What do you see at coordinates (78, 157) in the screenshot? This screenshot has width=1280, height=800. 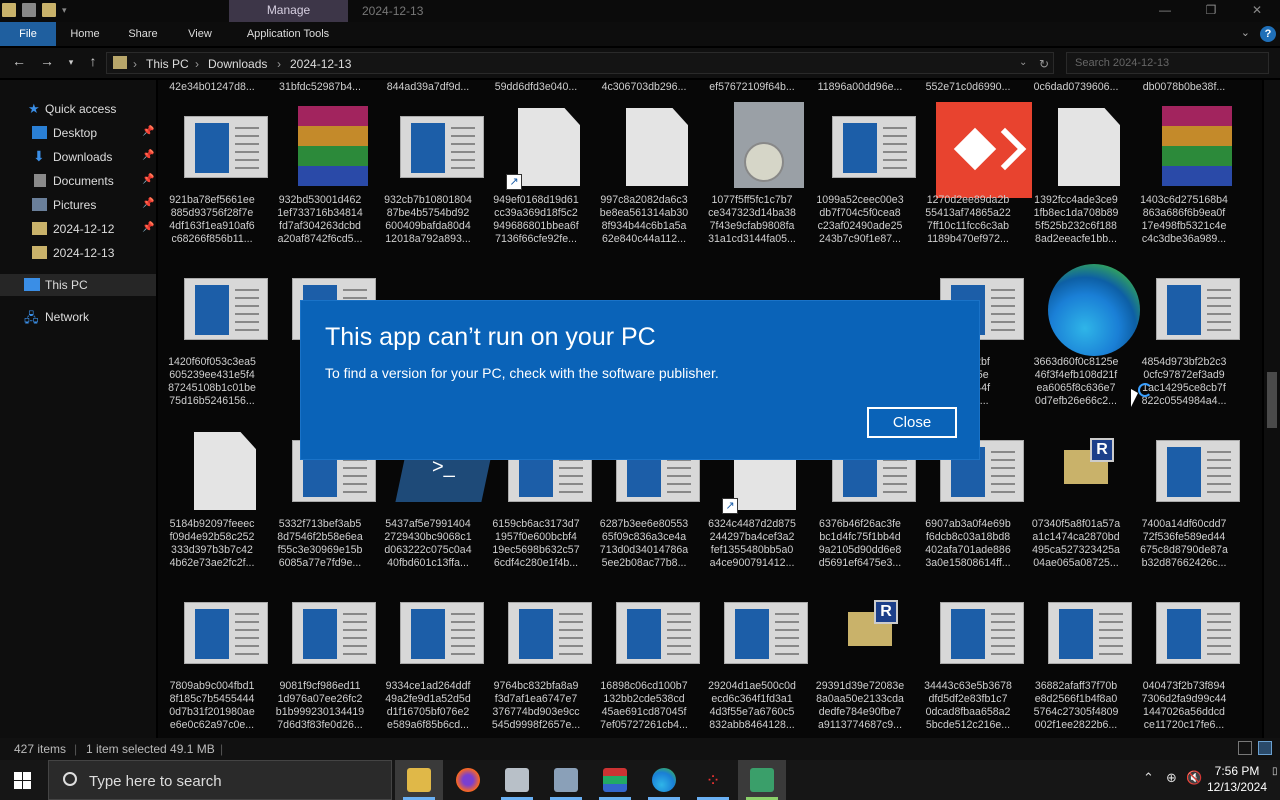 I see `sidebar-item-downloads: ⬇ Downloads 📌` at bounding box center [78, 157].